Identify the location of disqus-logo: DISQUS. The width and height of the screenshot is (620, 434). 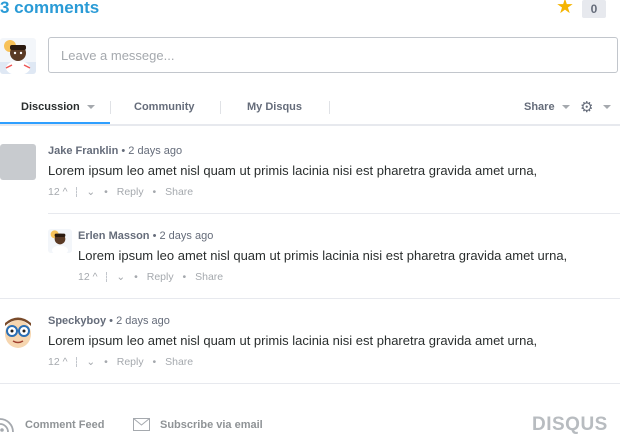
(570, 424).